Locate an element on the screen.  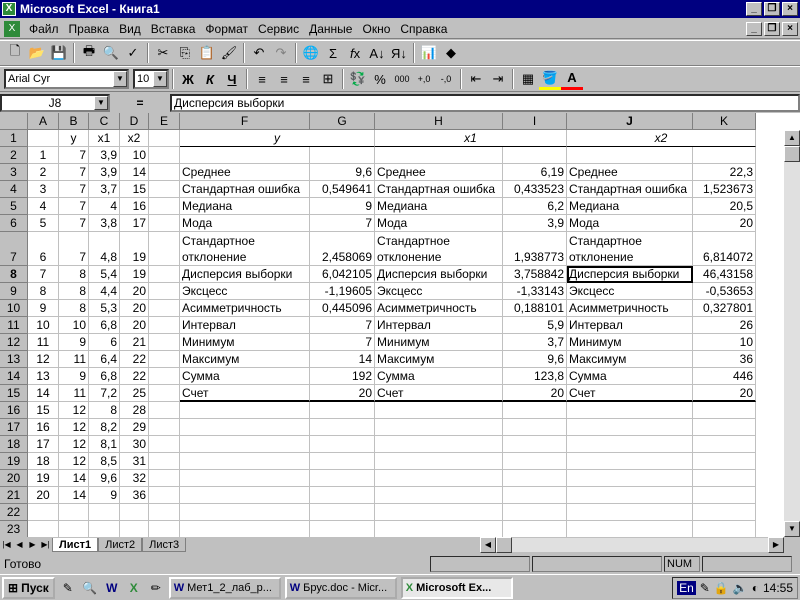
sort-descending-icon: Я↓ is located at coordinates (399, 53).